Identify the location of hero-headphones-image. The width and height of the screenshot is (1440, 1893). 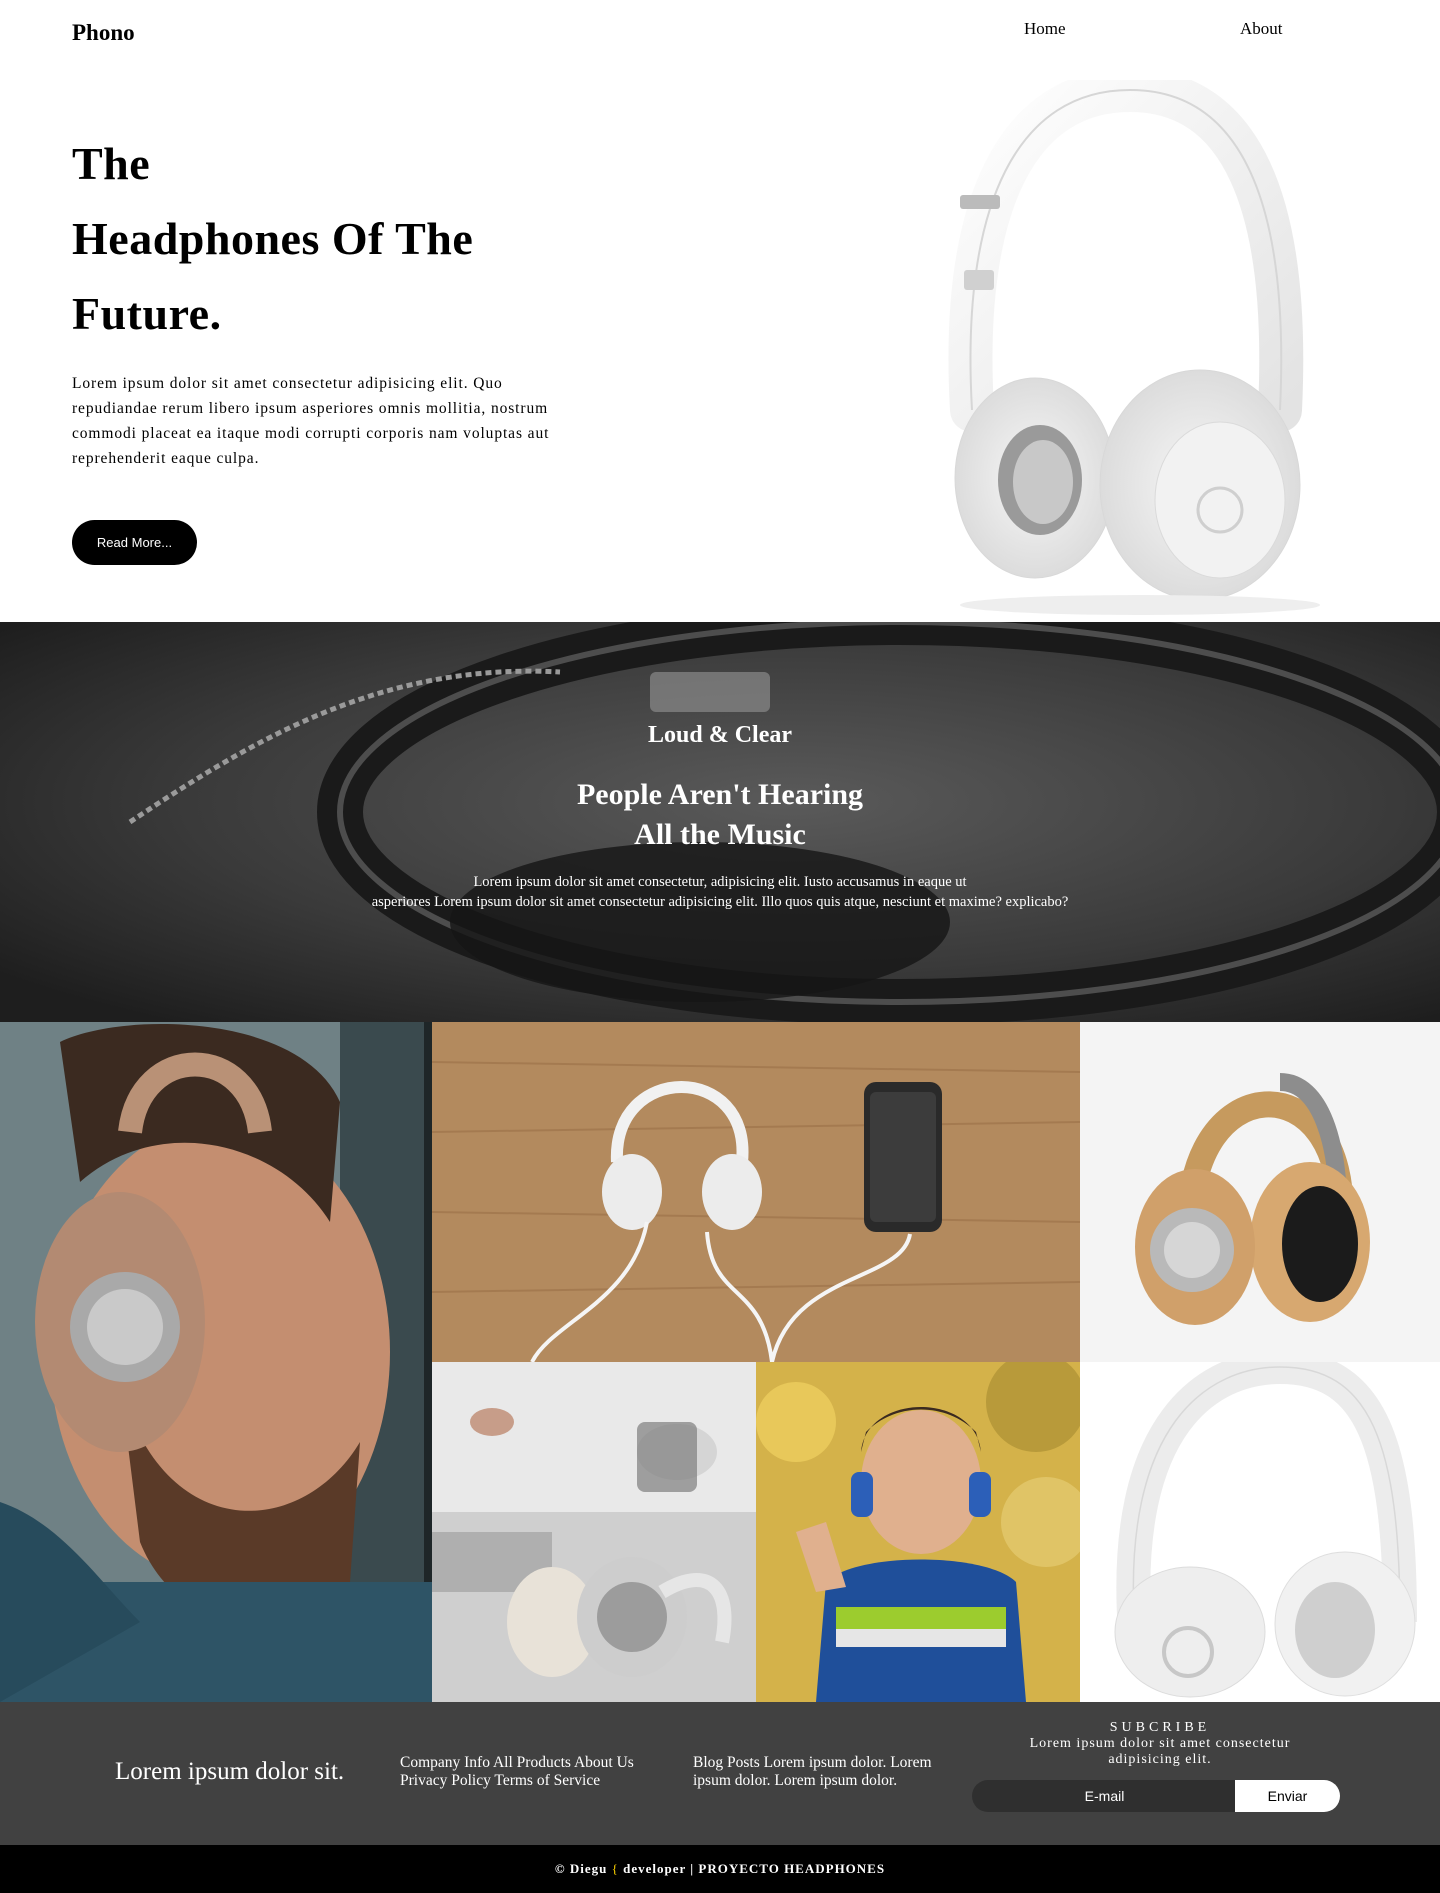
(1120, 343).